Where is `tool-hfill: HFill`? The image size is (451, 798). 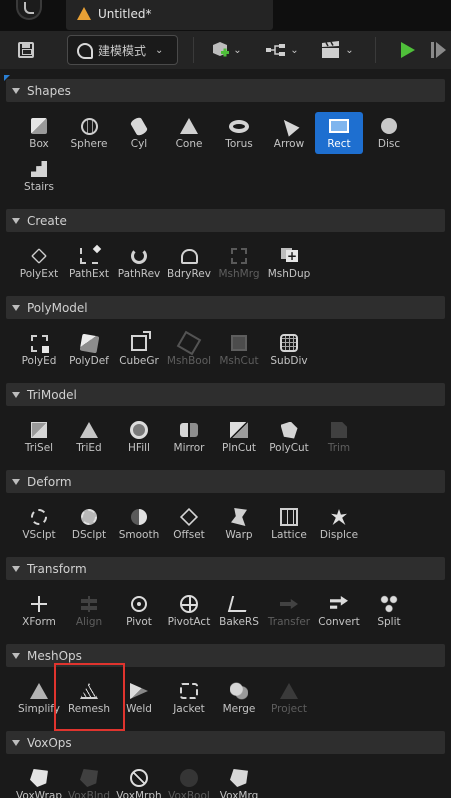
tool-hfill: HFill is located at coordinates (139, 437).